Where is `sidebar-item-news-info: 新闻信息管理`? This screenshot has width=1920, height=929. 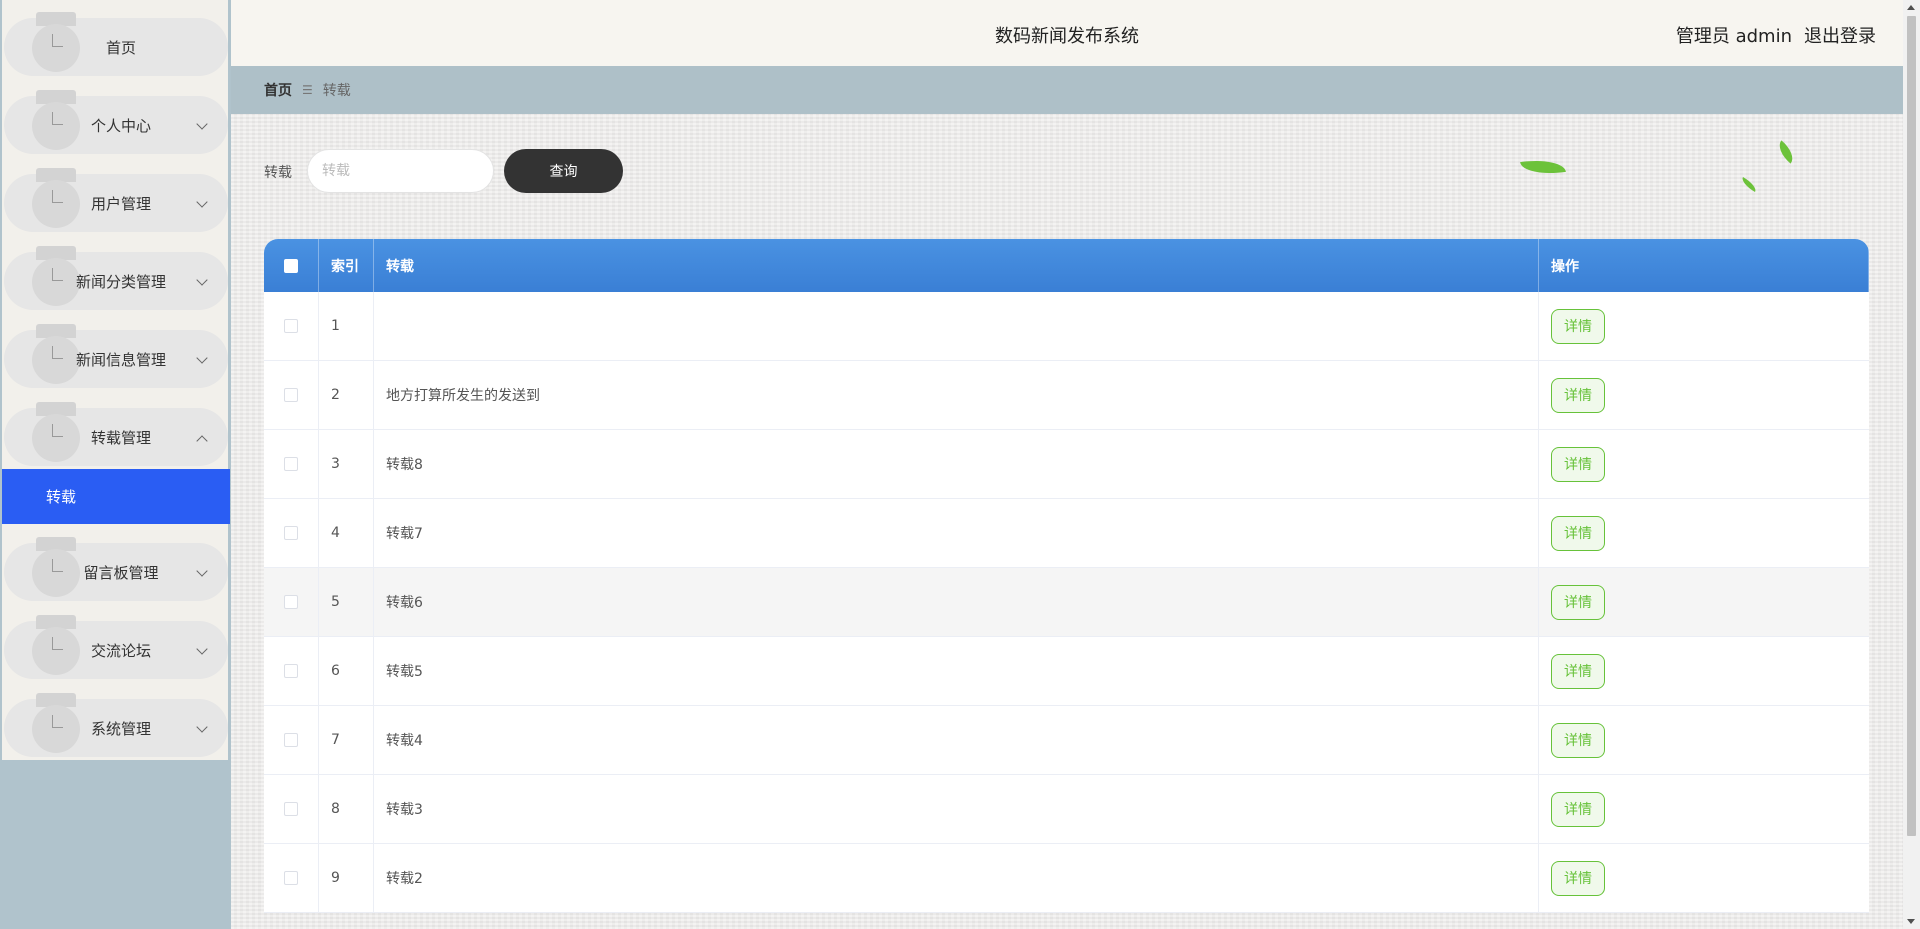 sidebar-item-news-info: 新闻信息管理 is located at coordinates (116, 356).